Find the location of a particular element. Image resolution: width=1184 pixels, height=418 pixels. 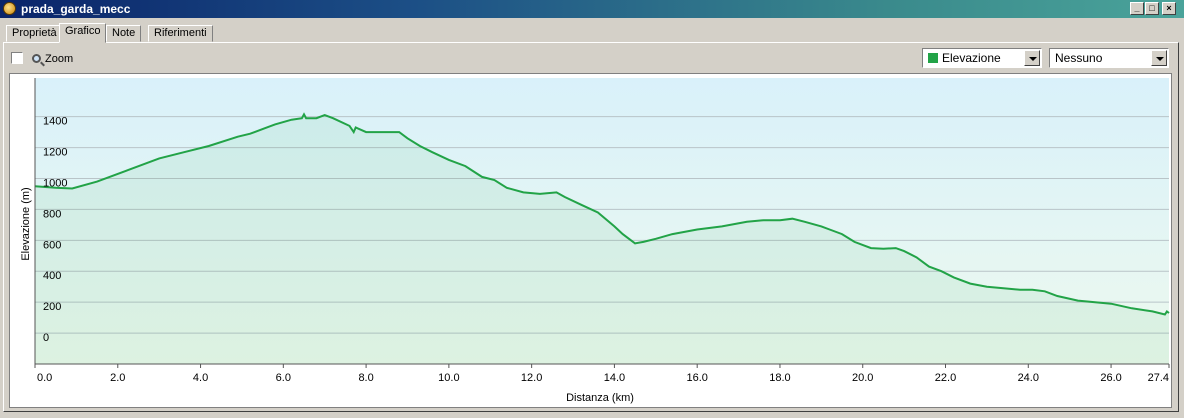

x-axis-label: Distanza (km) is located at coordinates (600, 398).